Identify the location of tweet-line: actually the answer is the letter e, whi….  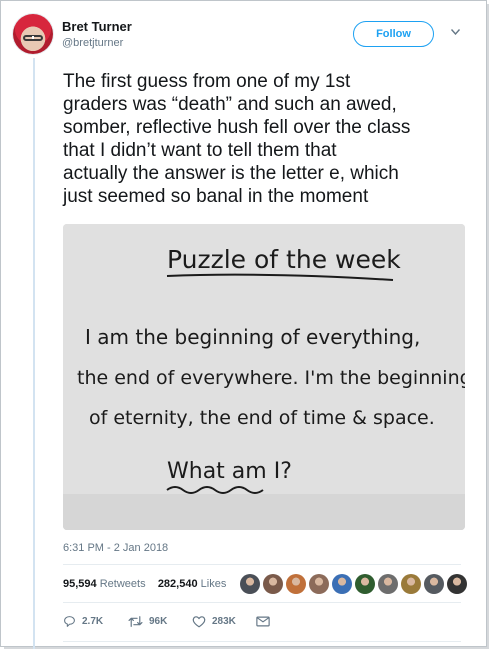
(231, 173).